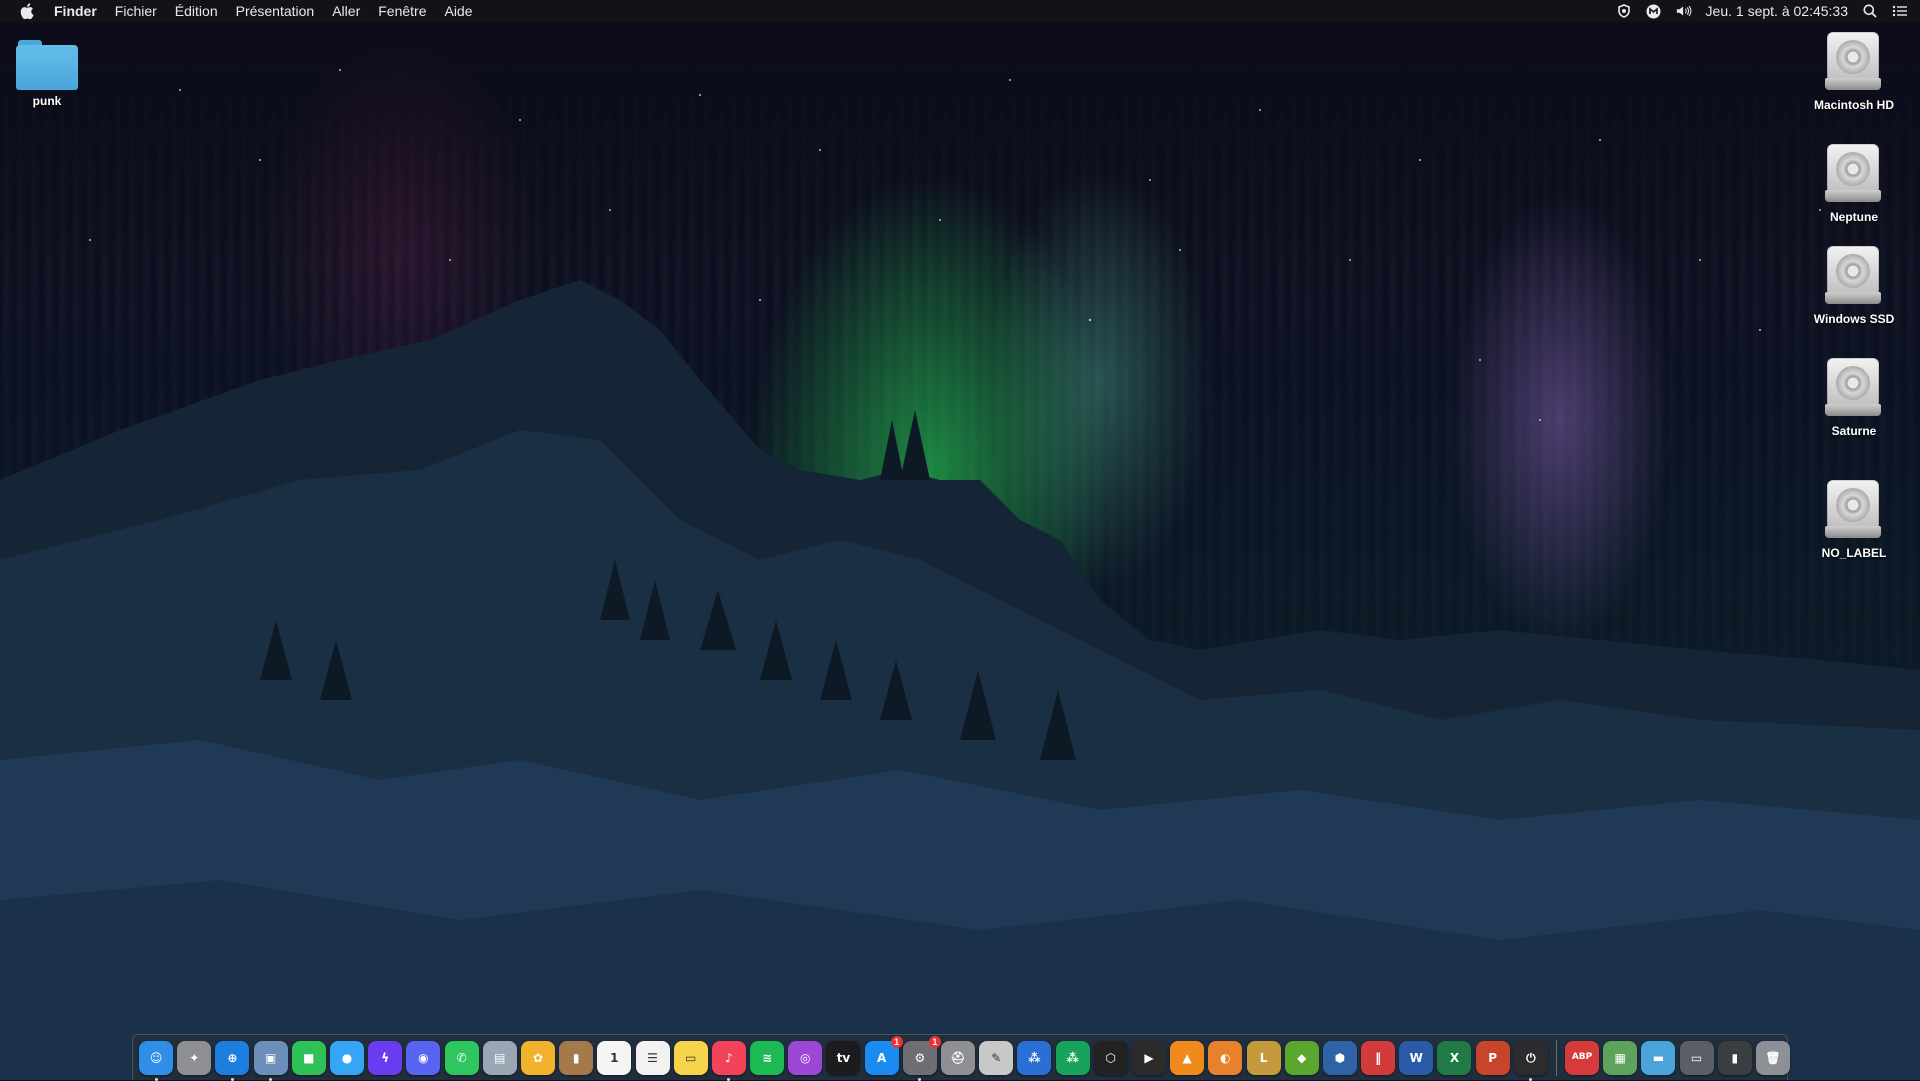 The width and height of the screenshot is (1920, 1081). I want to click on dock-glyph: ⏻, so click(1531, 1057).